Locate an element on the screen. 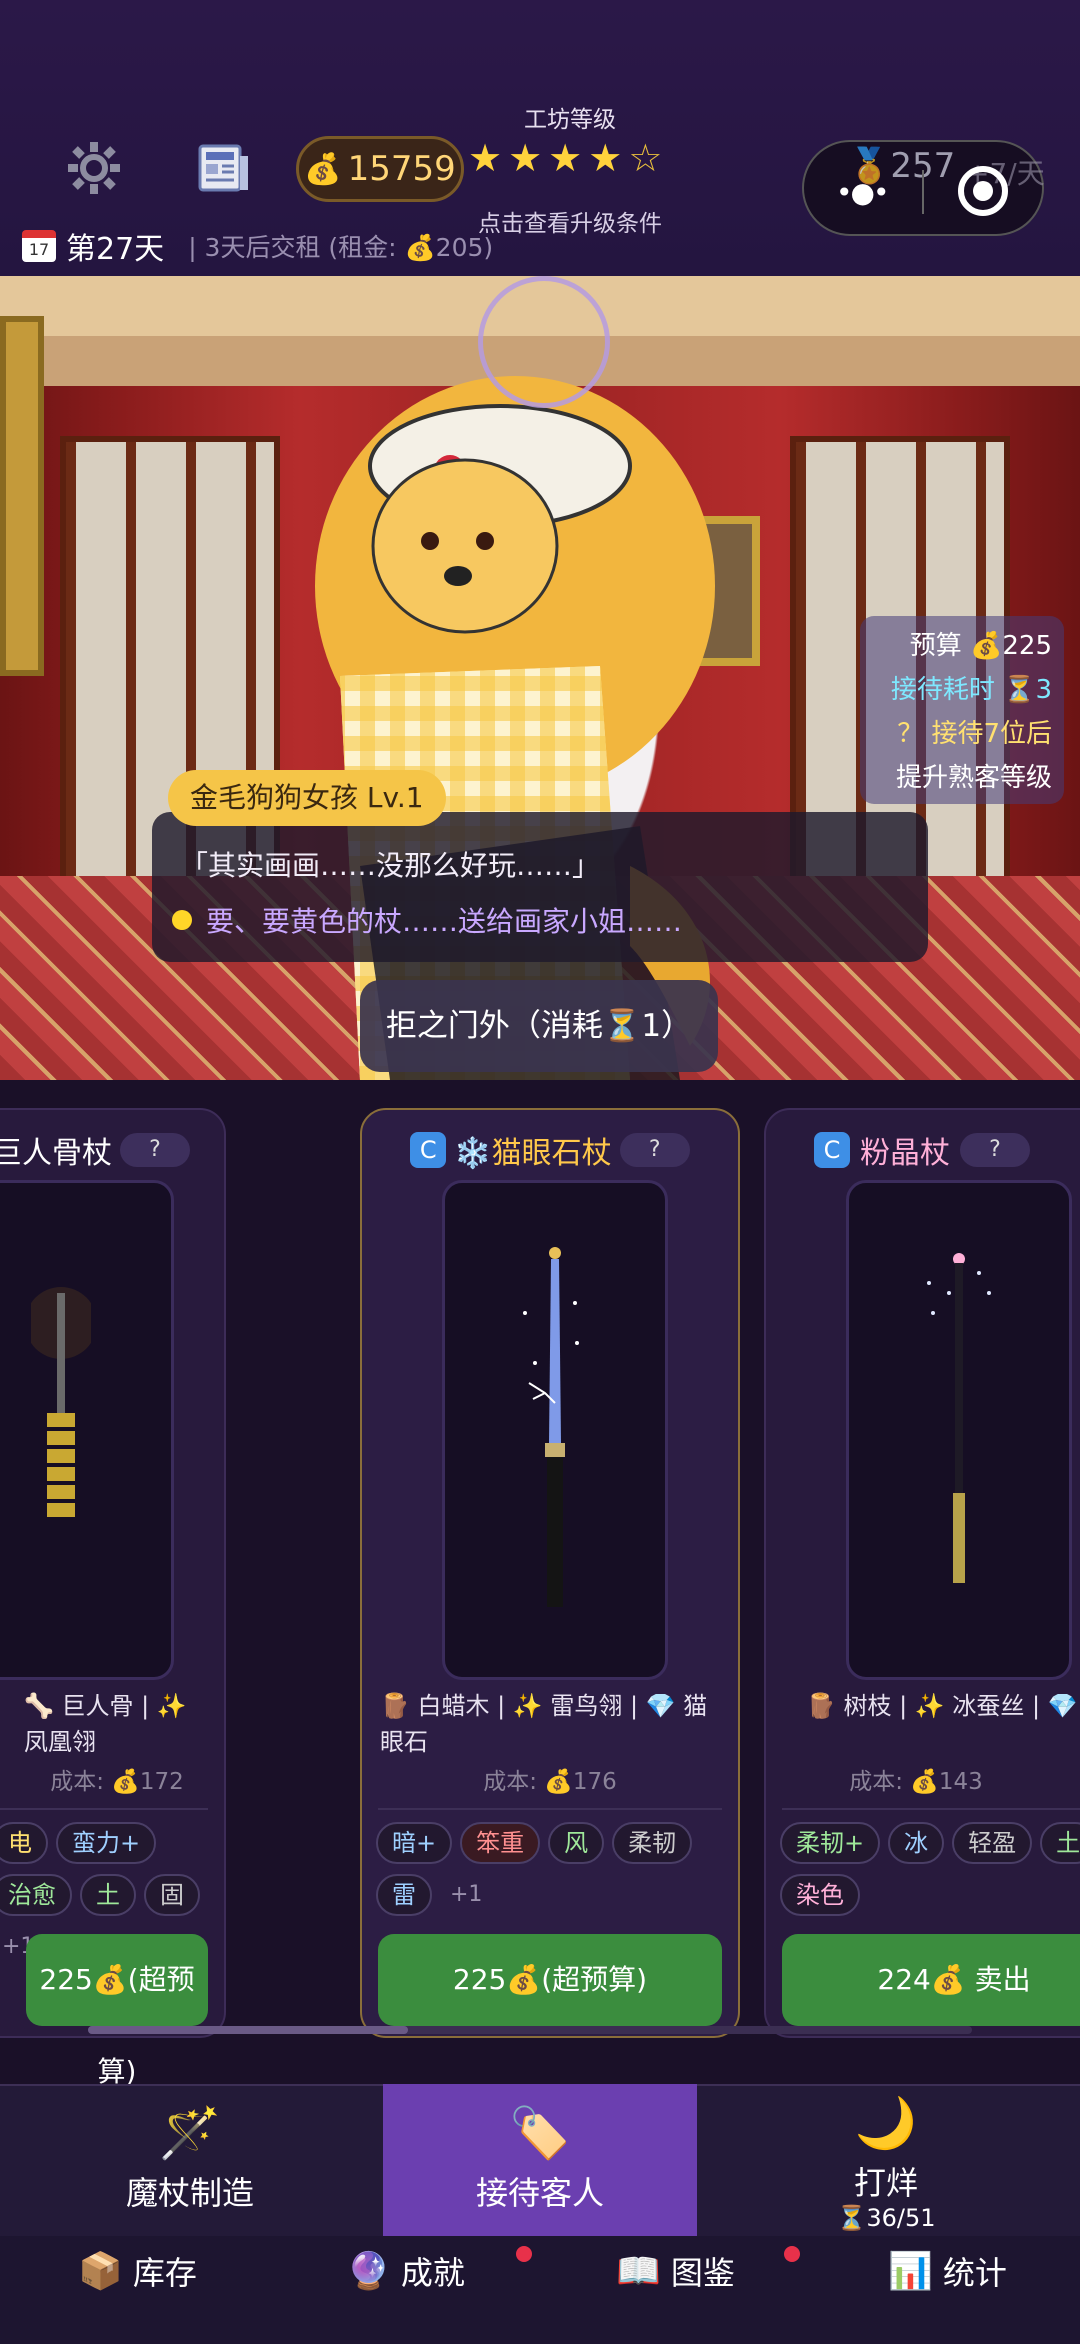  tab-label: 魔杖制造 is located at coordinates (189, 2193).